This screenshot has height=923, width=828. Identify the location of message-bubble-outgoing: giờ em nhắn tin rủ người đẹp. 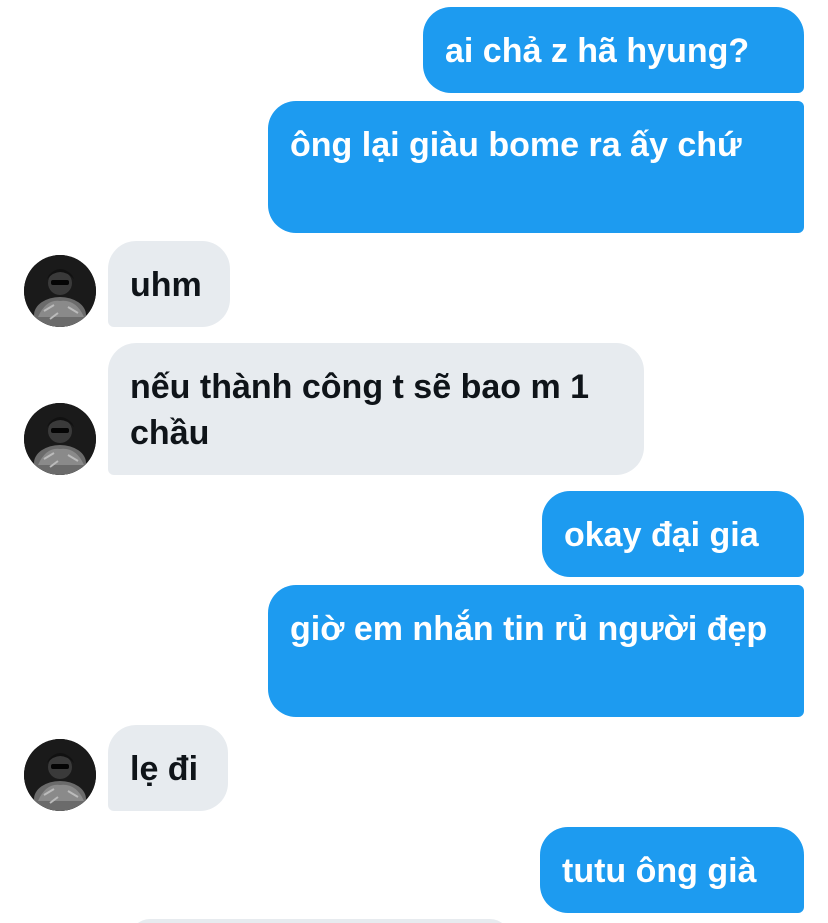
(536, 651).